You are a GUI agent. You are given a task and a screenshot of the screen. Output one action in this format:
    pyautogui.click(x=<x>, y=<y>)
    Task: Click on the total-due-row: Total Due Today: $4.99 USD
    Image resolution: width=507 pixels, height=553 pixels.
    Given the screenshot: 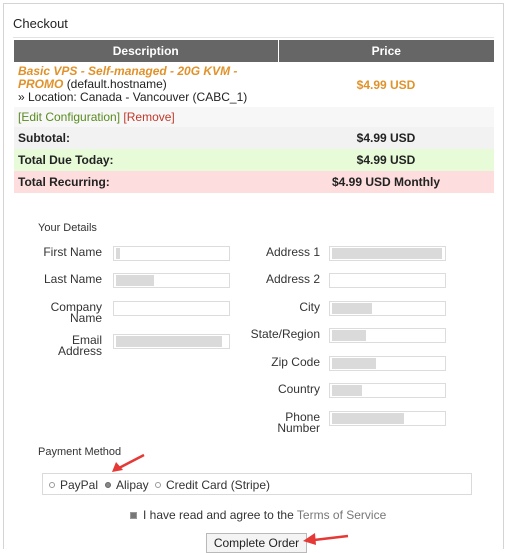 What is the action you would take?
    pyautogui.click(x=254, y=160)
    